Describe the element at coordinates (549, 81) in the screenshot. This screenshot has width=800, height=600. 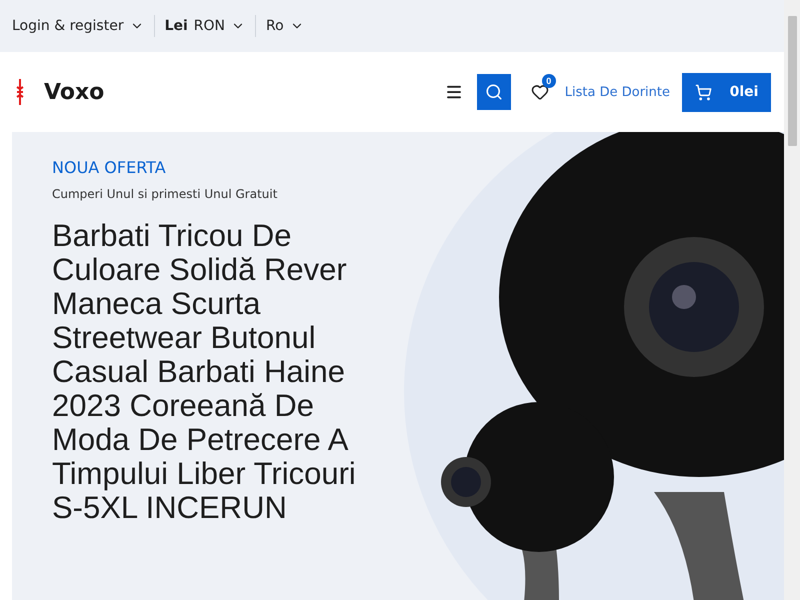
I see `wishlist-count: 0` at that location.